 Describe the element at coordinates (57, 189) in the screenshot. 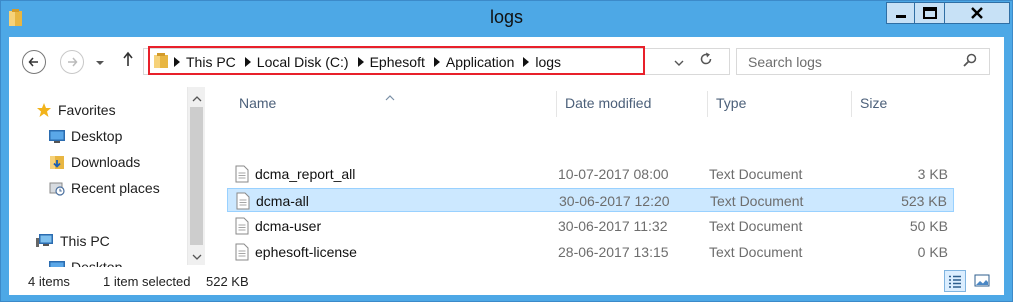

I see `recent-places-icon` at that location.